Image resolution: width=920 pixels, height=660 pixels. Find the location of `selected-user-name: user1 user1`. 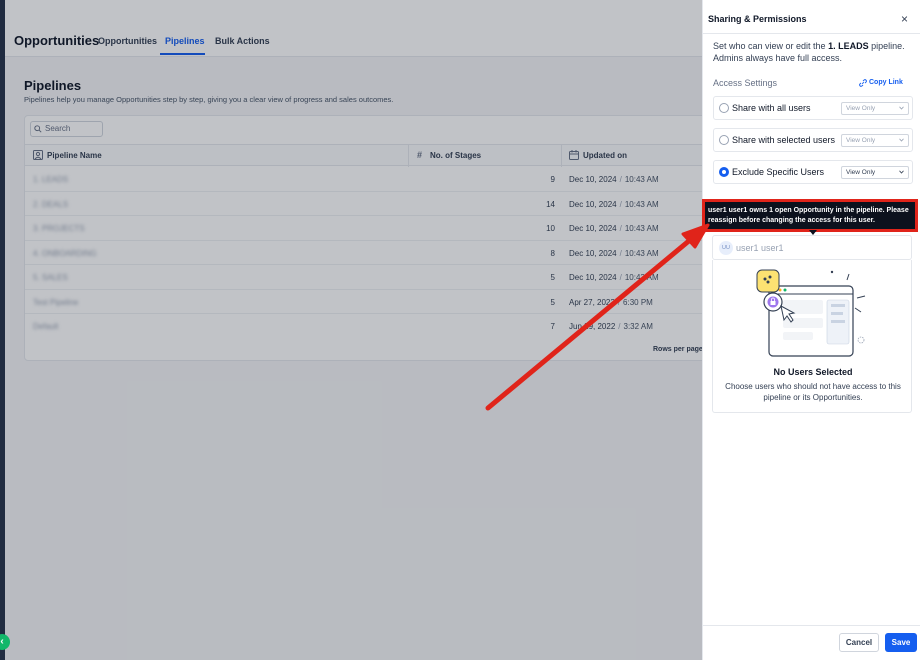

selected-user-name: user1 user1 is located at coordinates (760, 248).